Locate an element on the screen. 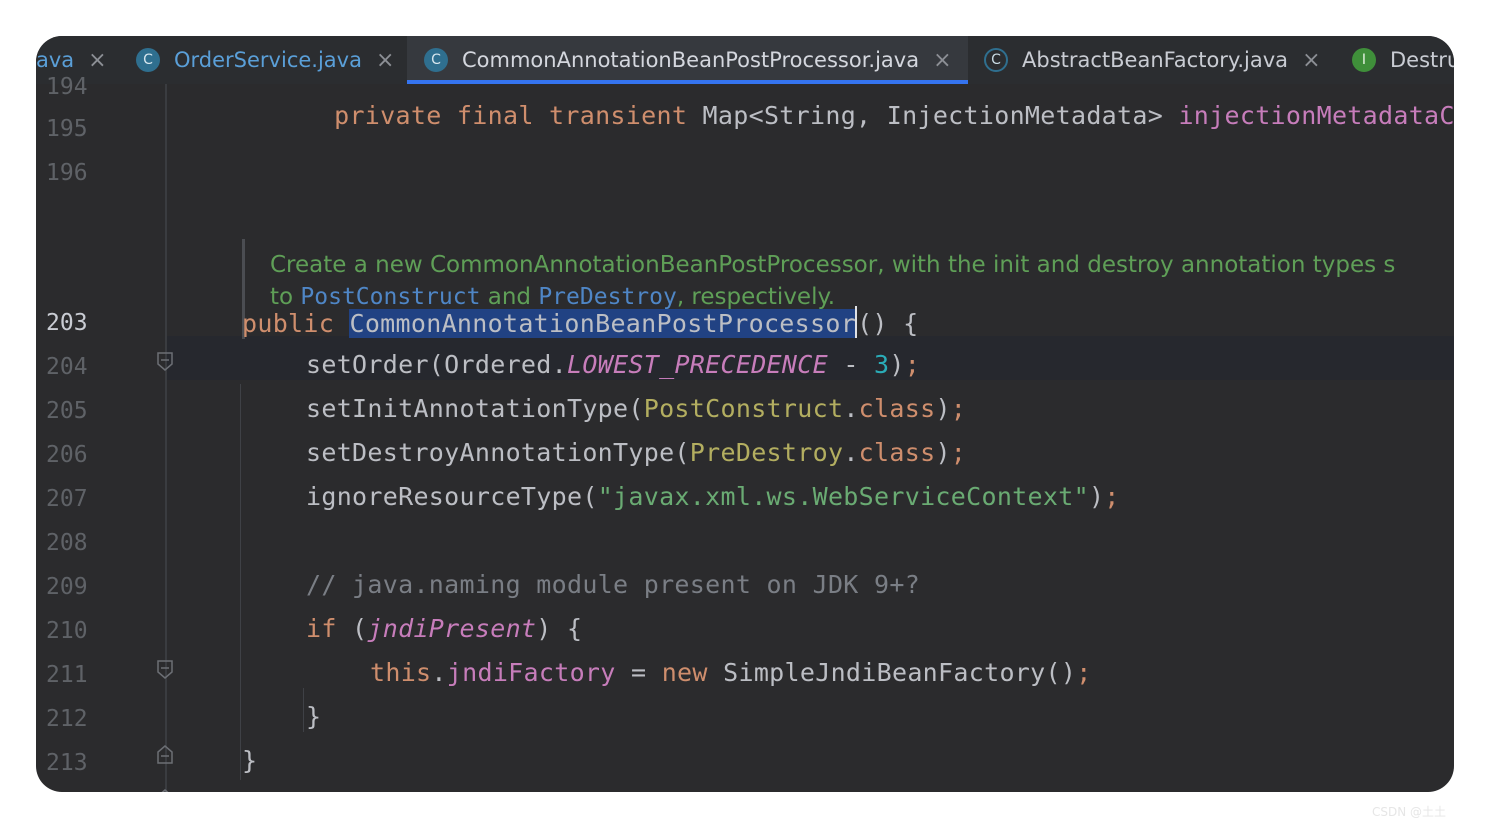  line-number: 207 is located at coordinates (67, 499).